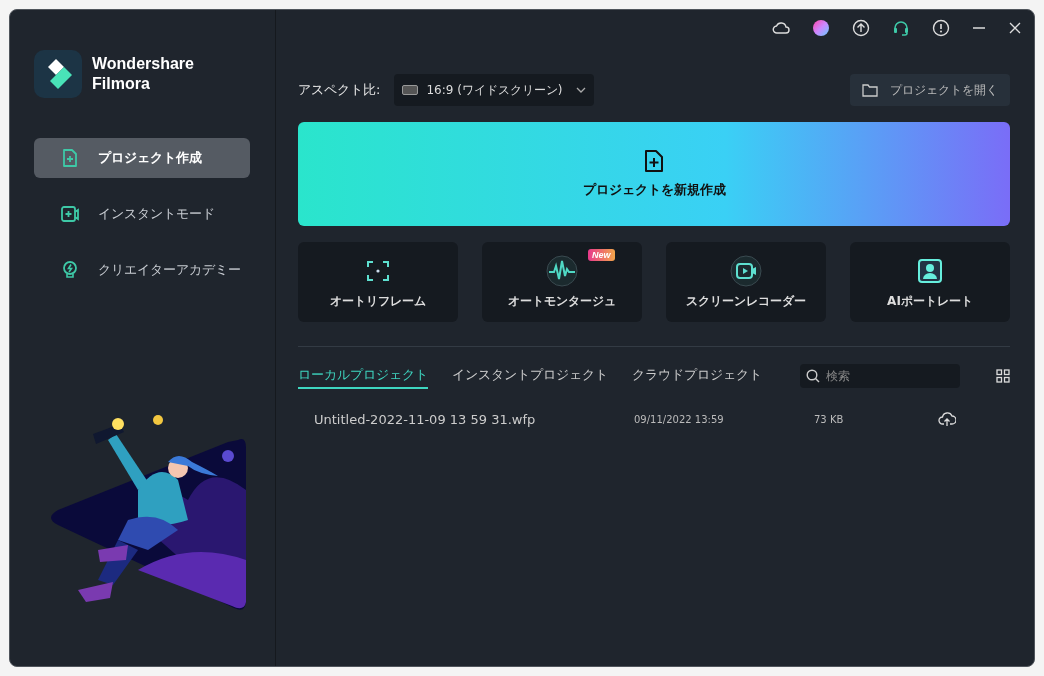  Describe the element at coordinates (378, 282) in the screenshot. I see `tool-card: オートリフレーム` at that location.